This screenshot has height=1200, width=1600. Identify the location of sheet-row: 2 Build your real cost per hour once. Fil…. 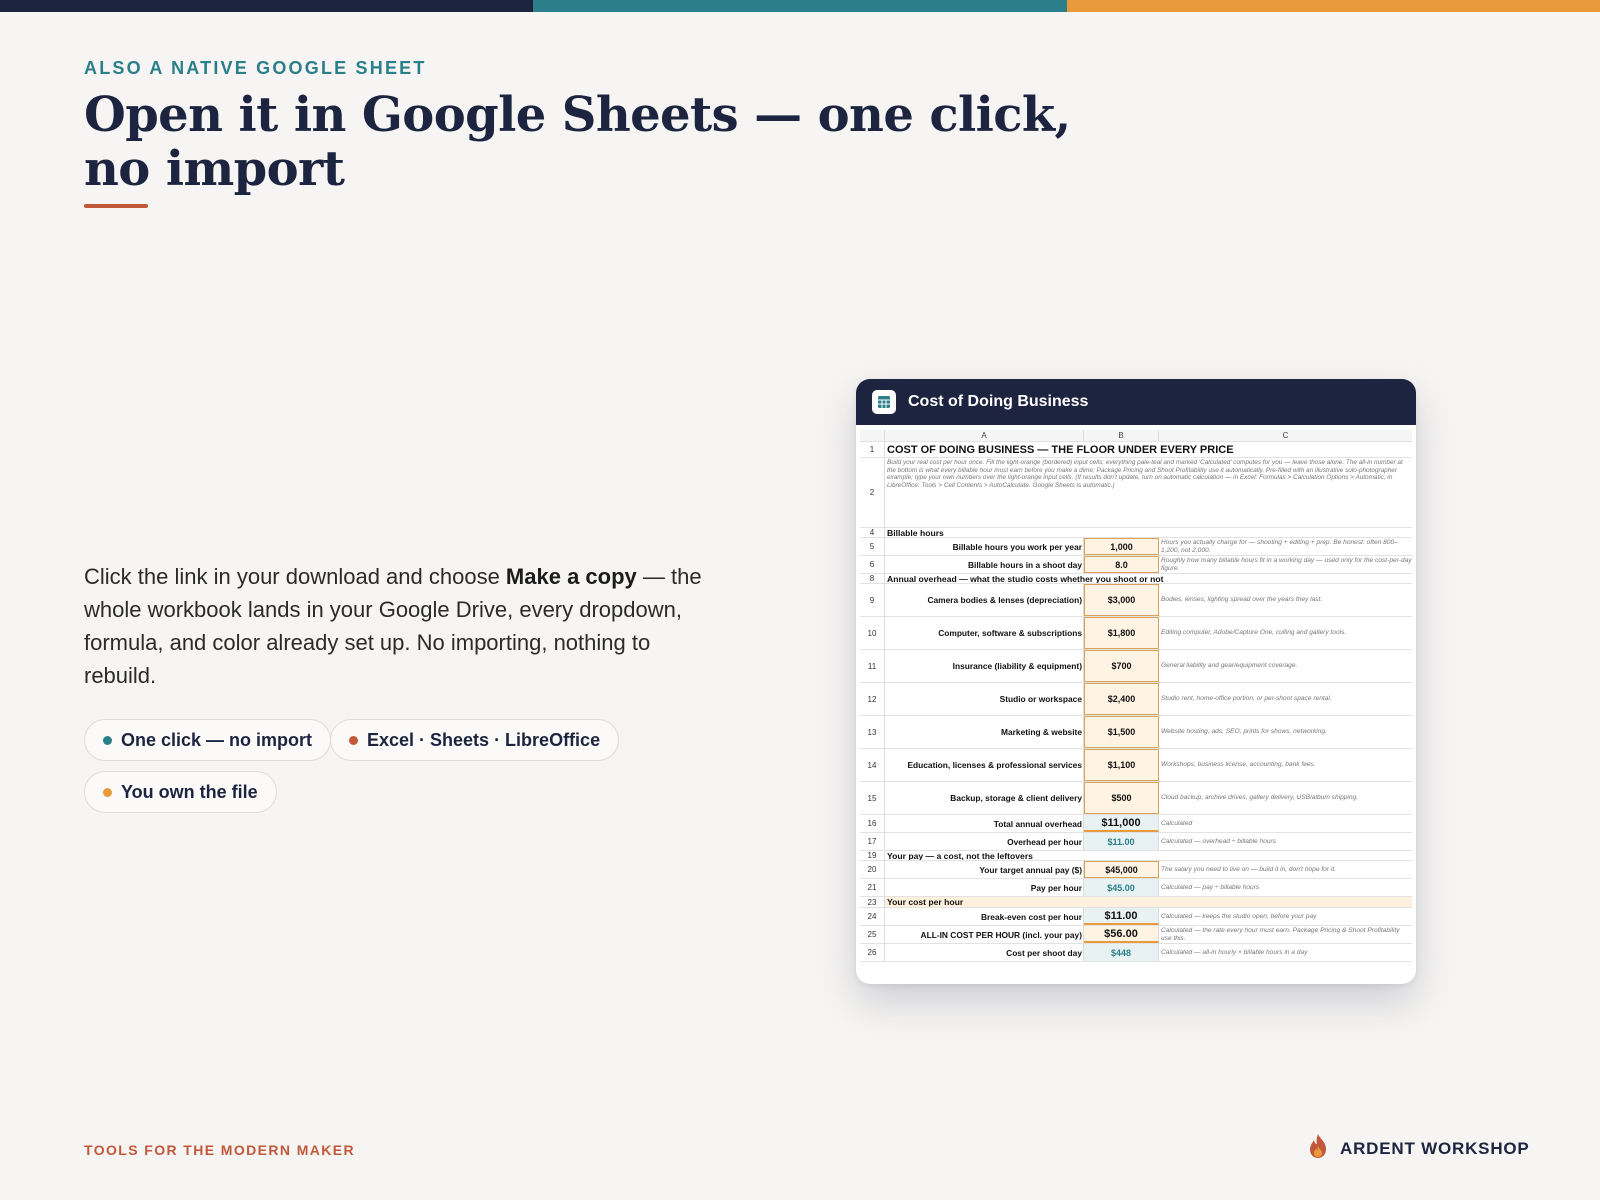
(1136, 493).